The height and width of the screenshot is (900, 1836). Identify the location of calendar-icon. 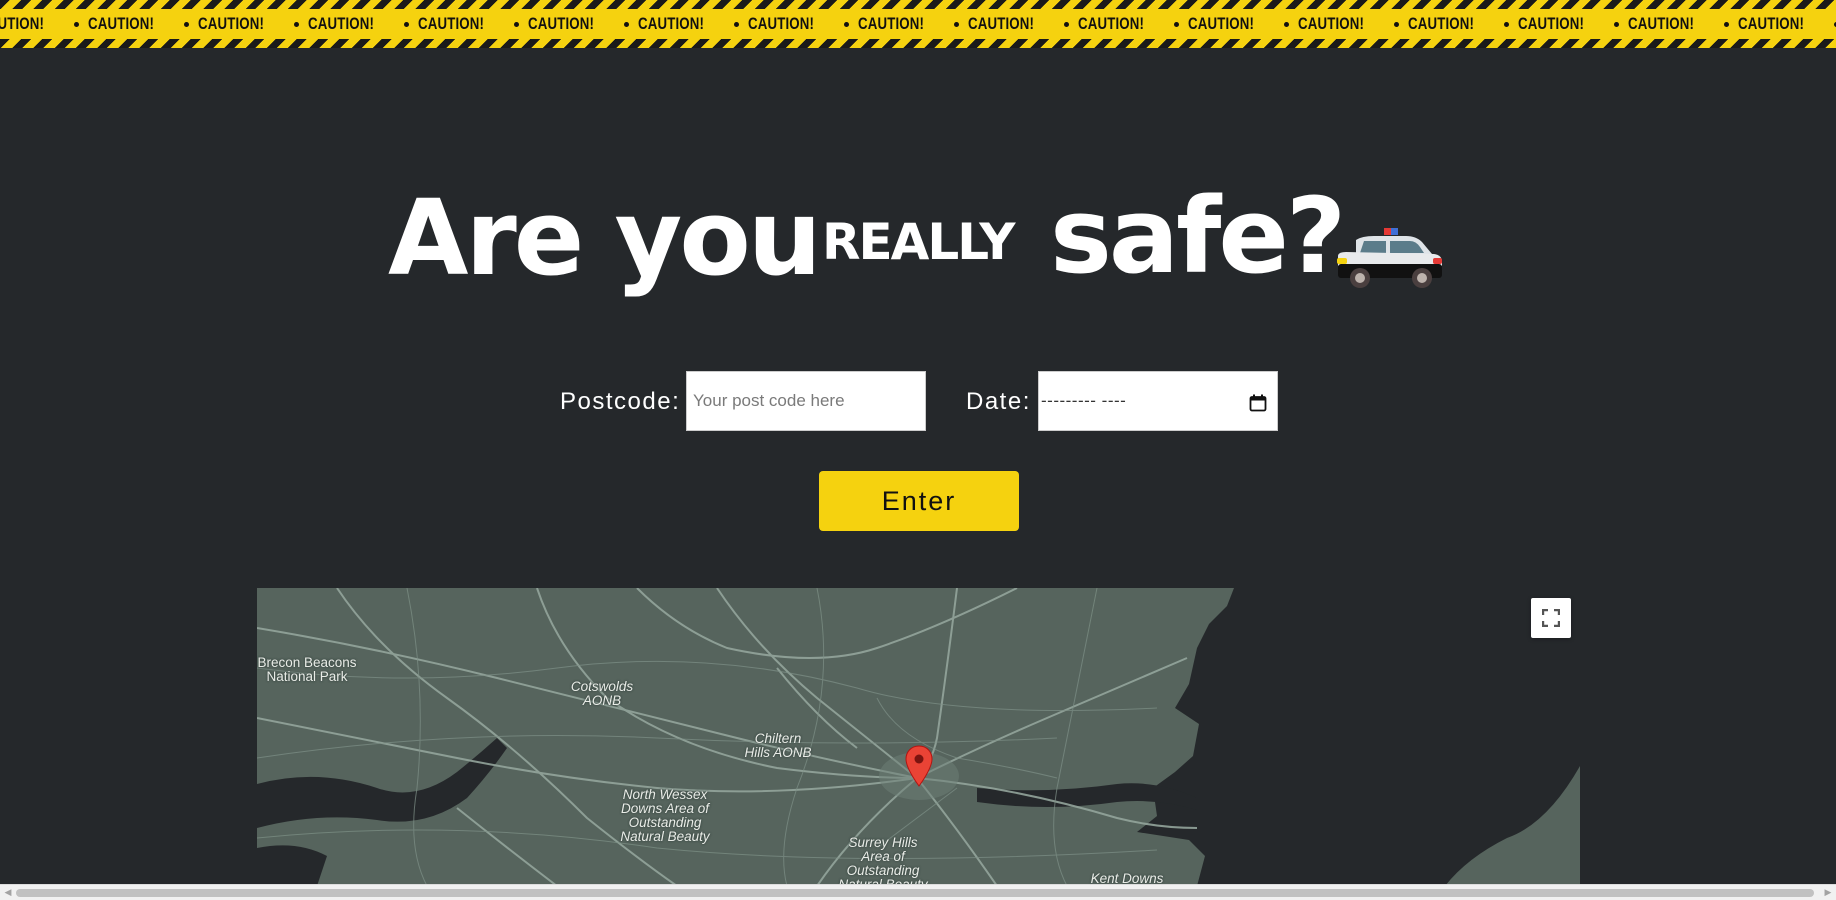
(1258, 403).